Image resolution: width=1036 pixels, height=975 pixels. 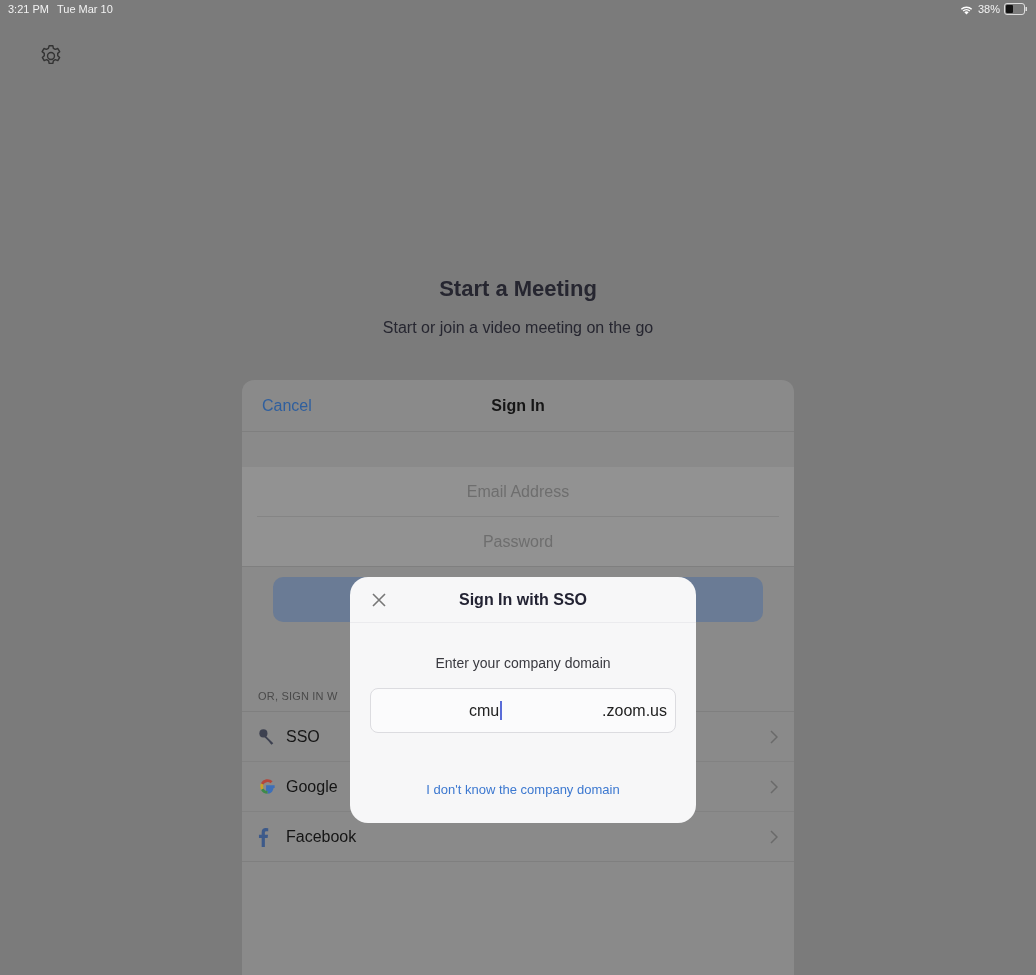 What do you see at coordinates (267, 736) in the screenshot?
I see `key-icon` at bounding box center [267, 736].